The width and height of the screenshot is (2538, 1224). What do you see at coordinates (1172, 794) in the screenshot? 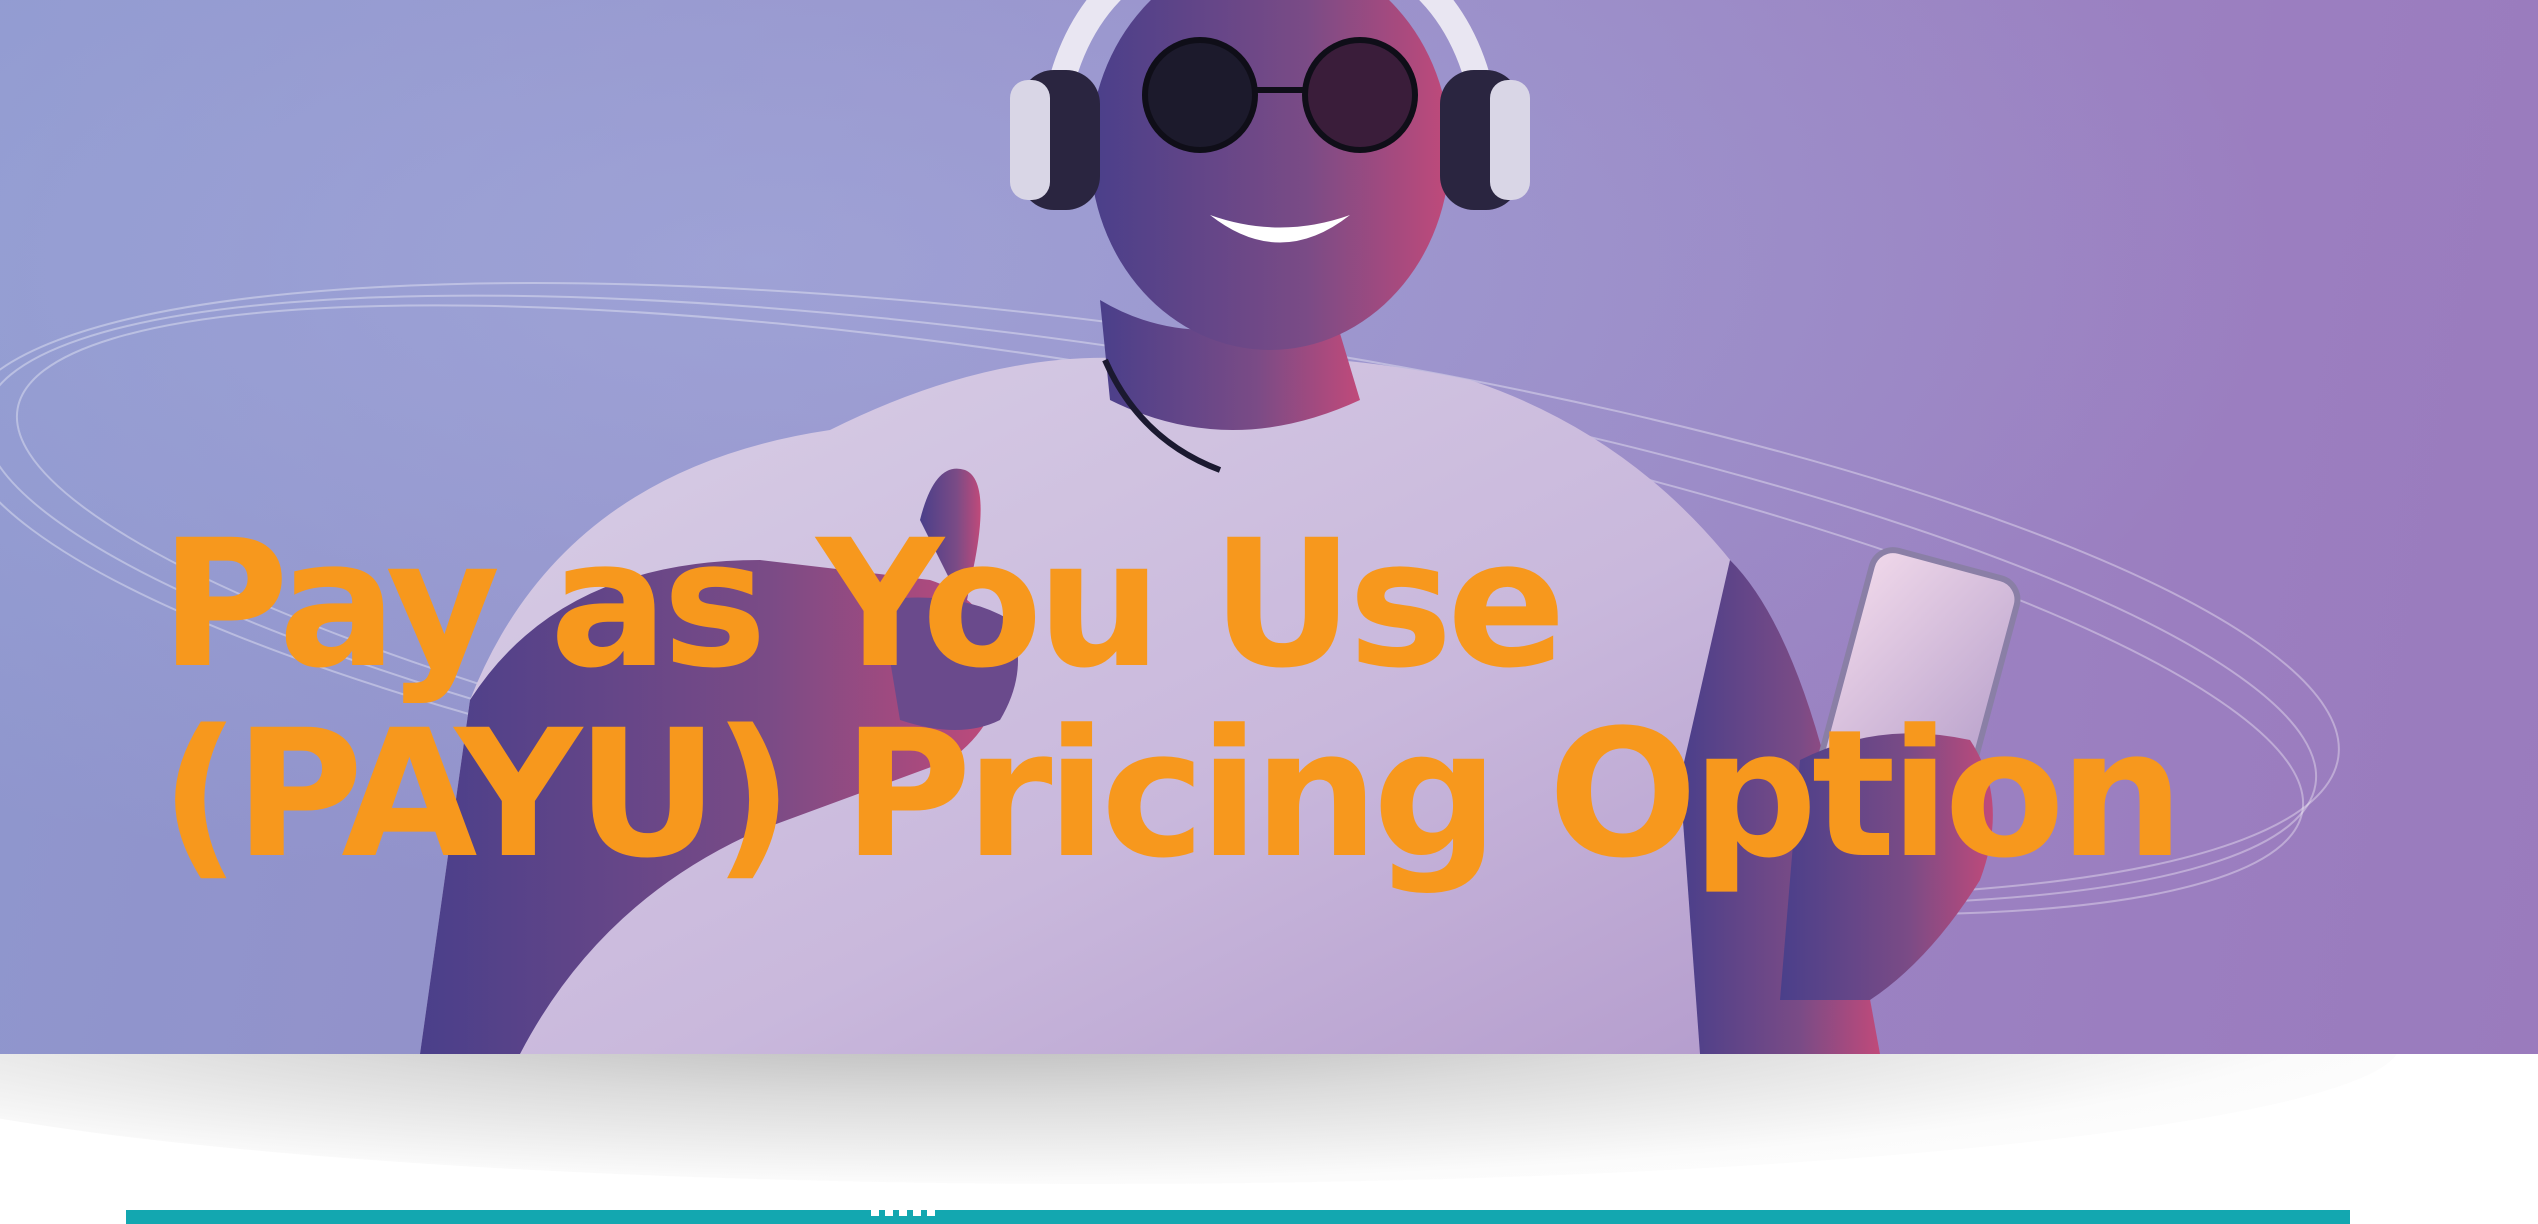
I see `headline-line-2: (PAYU) Pricing Option` at bounding box center [1172, 794].